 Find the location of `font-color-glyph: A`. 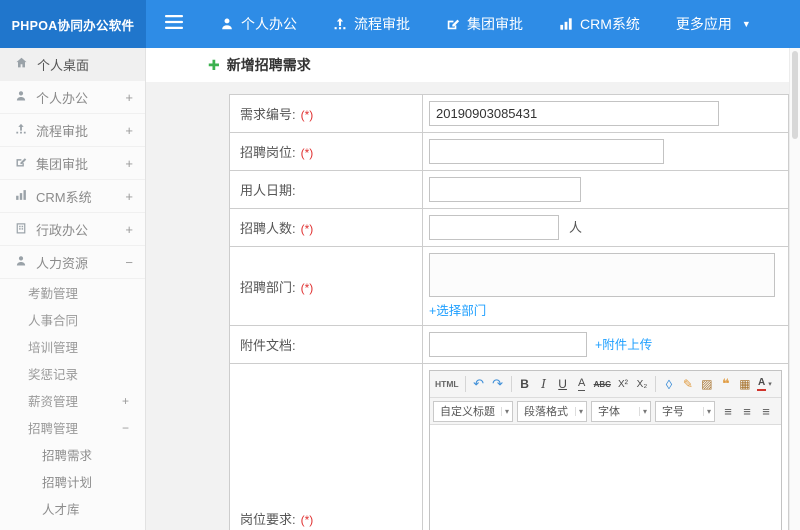

font-color-glyph: A is located at coordinates (761, 384).